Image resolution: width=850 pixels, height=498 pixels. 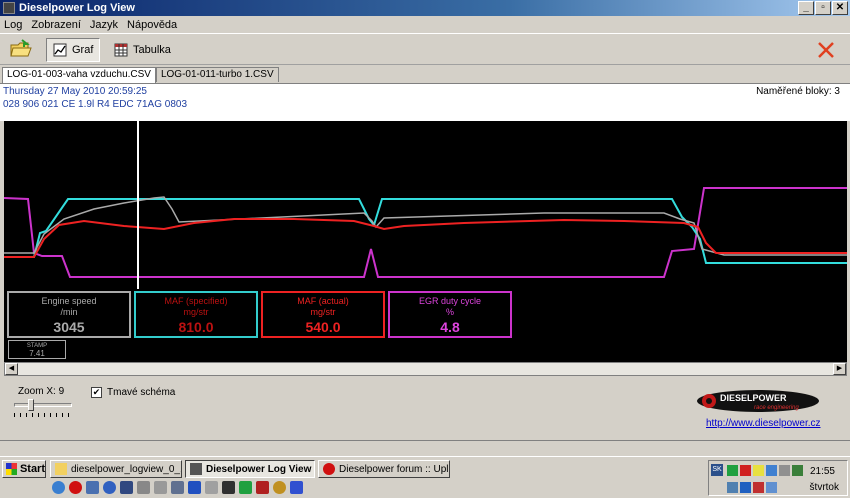 What do you see at coordinates (425, 8) in the screenshot?
I see `title-bar: Dieselpower Log View _ ▫ ✕` at bounding box center [425, 8].